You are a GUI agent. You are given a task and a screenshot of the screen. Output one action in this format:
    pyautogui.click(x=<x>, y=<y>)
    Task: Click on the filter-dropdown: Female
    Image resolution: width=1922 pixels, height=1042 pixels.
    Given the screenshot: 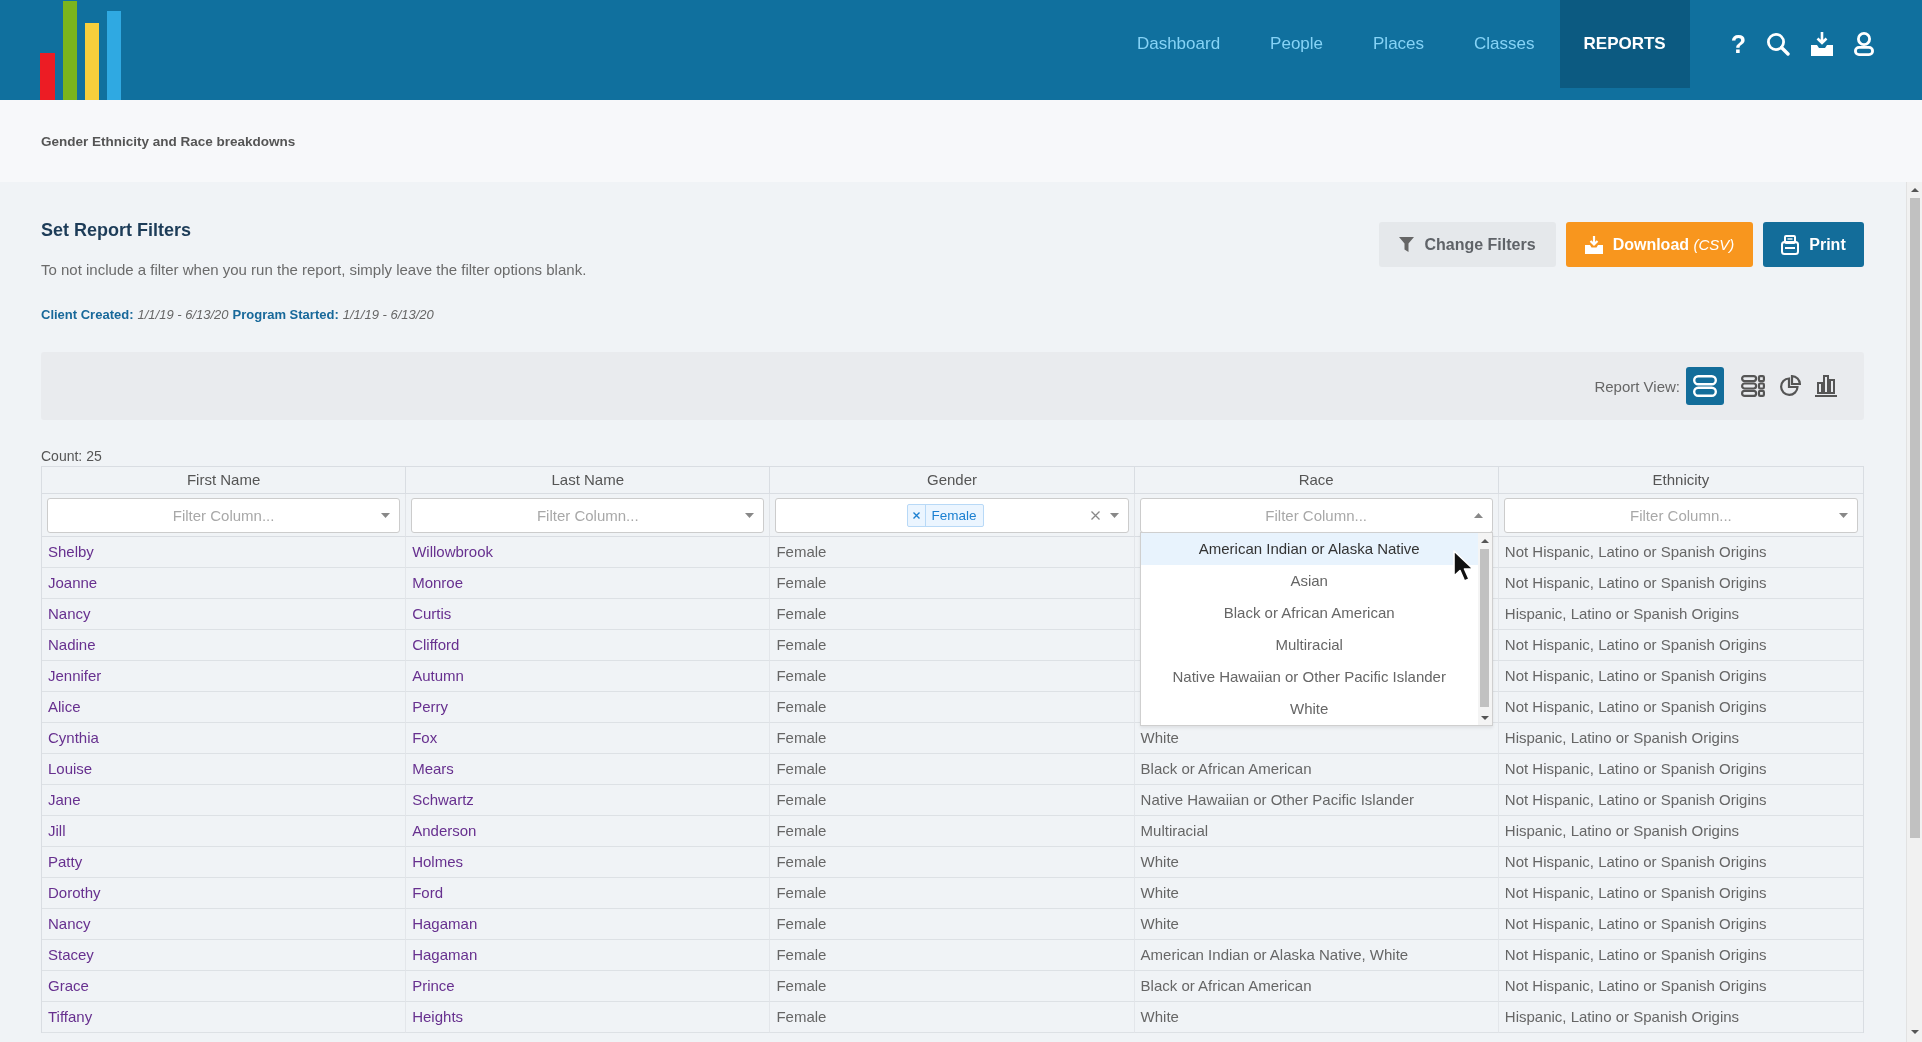 What is the action you would take?
    pyautogui.click(x=952, y=515)
    